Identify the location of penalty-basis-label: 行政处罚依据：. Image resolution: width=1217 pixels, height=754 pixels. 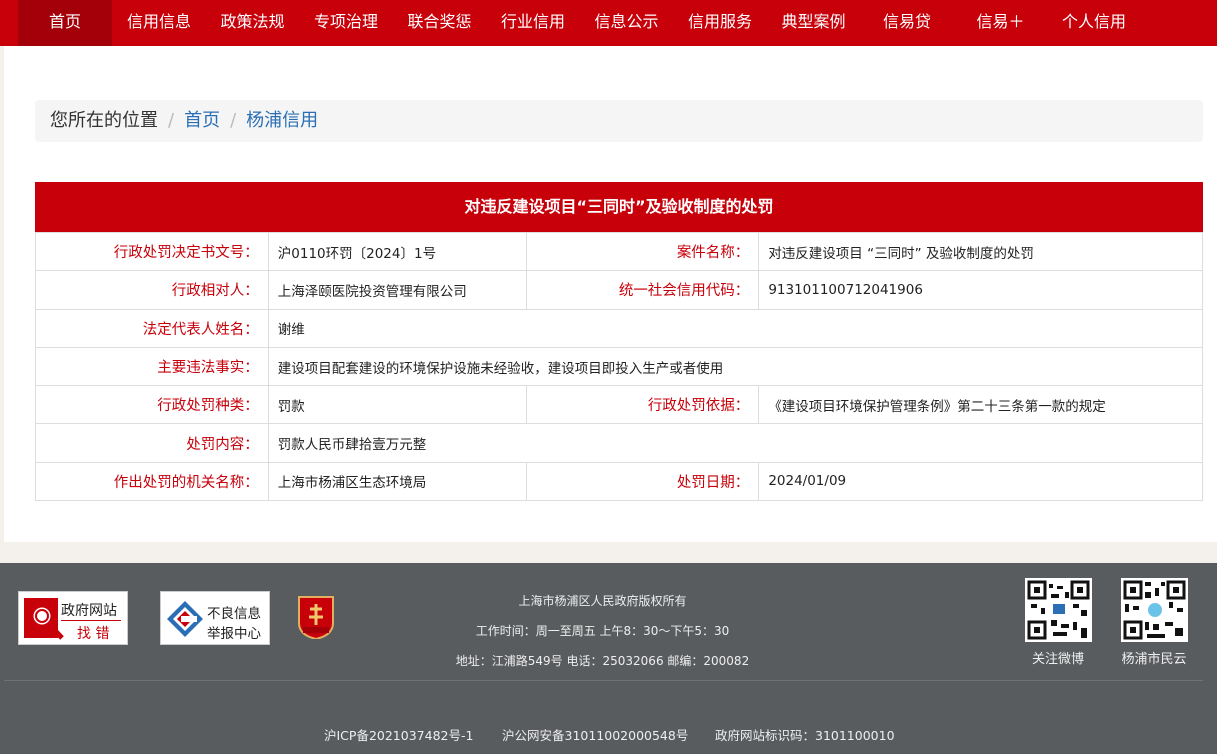
(642, 405).